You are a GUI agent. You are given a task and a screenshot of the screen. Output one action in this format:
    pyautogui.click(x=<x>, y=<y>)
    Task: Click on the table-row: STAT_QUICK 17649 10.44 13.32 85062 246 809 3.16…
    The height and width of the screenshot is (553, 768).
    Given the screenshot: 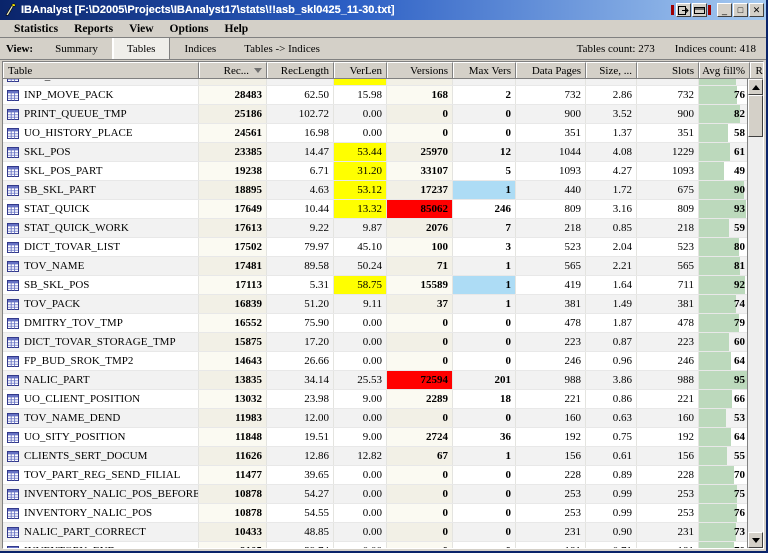 What is the action you would take?
    pyautogui.click(x=383, y=209)
    